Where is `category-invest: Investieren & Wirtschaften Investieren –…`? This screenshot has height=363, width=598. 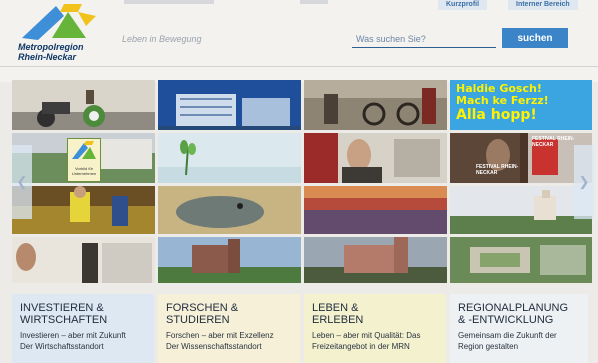 category-invest: Investieren & Wirtschaften Investieren –… is located at coordinates (83, 328).